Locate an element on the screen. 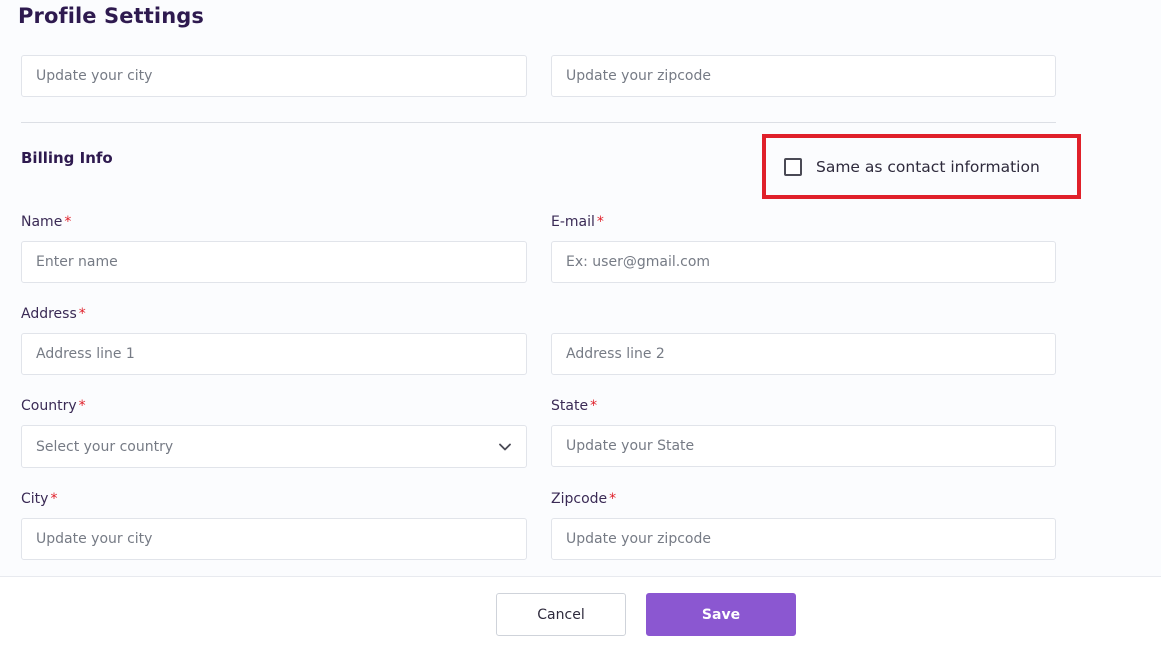 The image size is (1161, 645). zipcode-input is located at coordinates (803, 539).